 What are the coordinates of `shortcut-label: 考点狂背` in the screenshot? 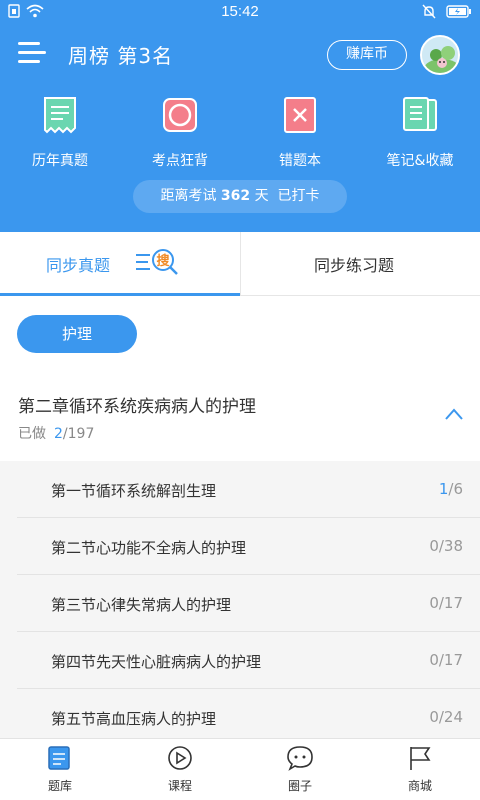 It's located at (180, 161).